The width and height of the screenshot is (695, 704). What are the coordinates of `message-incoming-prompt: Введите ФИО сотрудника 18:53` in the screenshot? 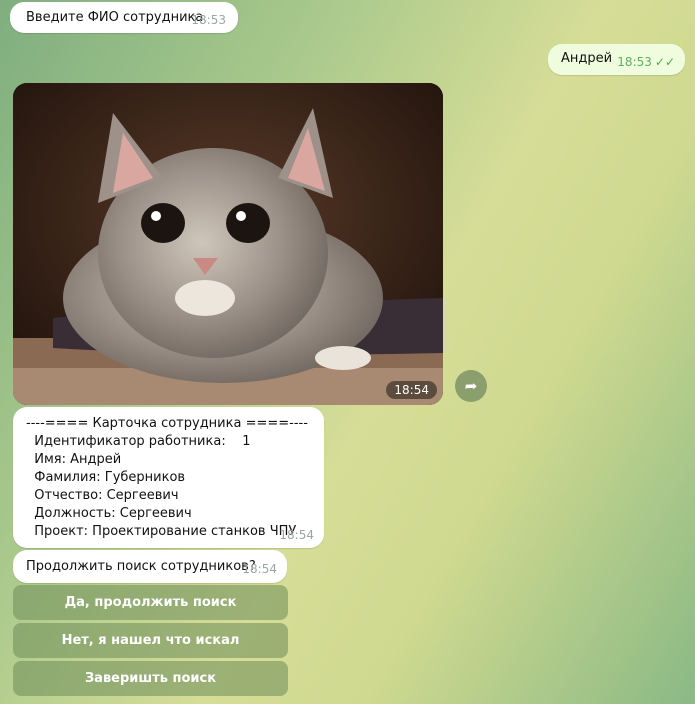 It's located at (124, 17).